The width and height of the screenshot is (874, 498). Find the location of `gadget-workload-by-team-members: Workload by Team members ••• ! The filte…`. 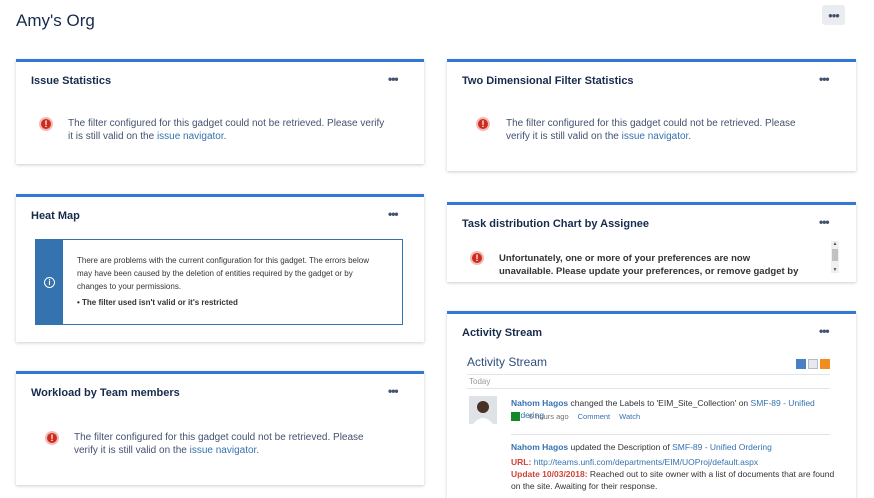

gadget-workload-by-team-members: Workload by Team members ••• ! The filte… is located at coordinates (220, 428).